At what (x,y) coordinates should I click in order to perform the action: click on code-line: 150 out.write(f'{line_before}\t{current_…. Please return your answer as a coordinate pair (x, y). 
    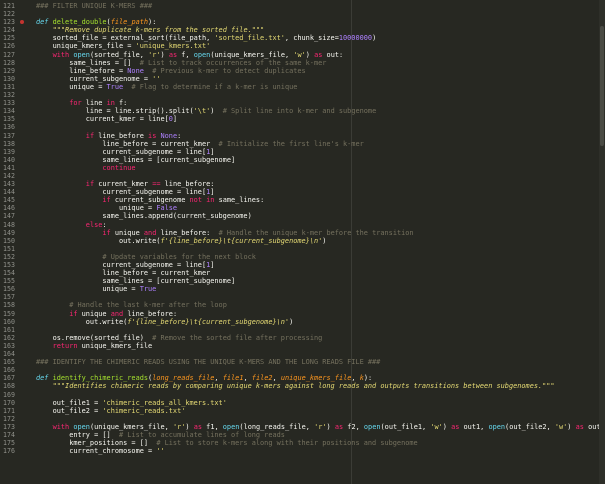
    Looking at the image, I should click on (302, 241).